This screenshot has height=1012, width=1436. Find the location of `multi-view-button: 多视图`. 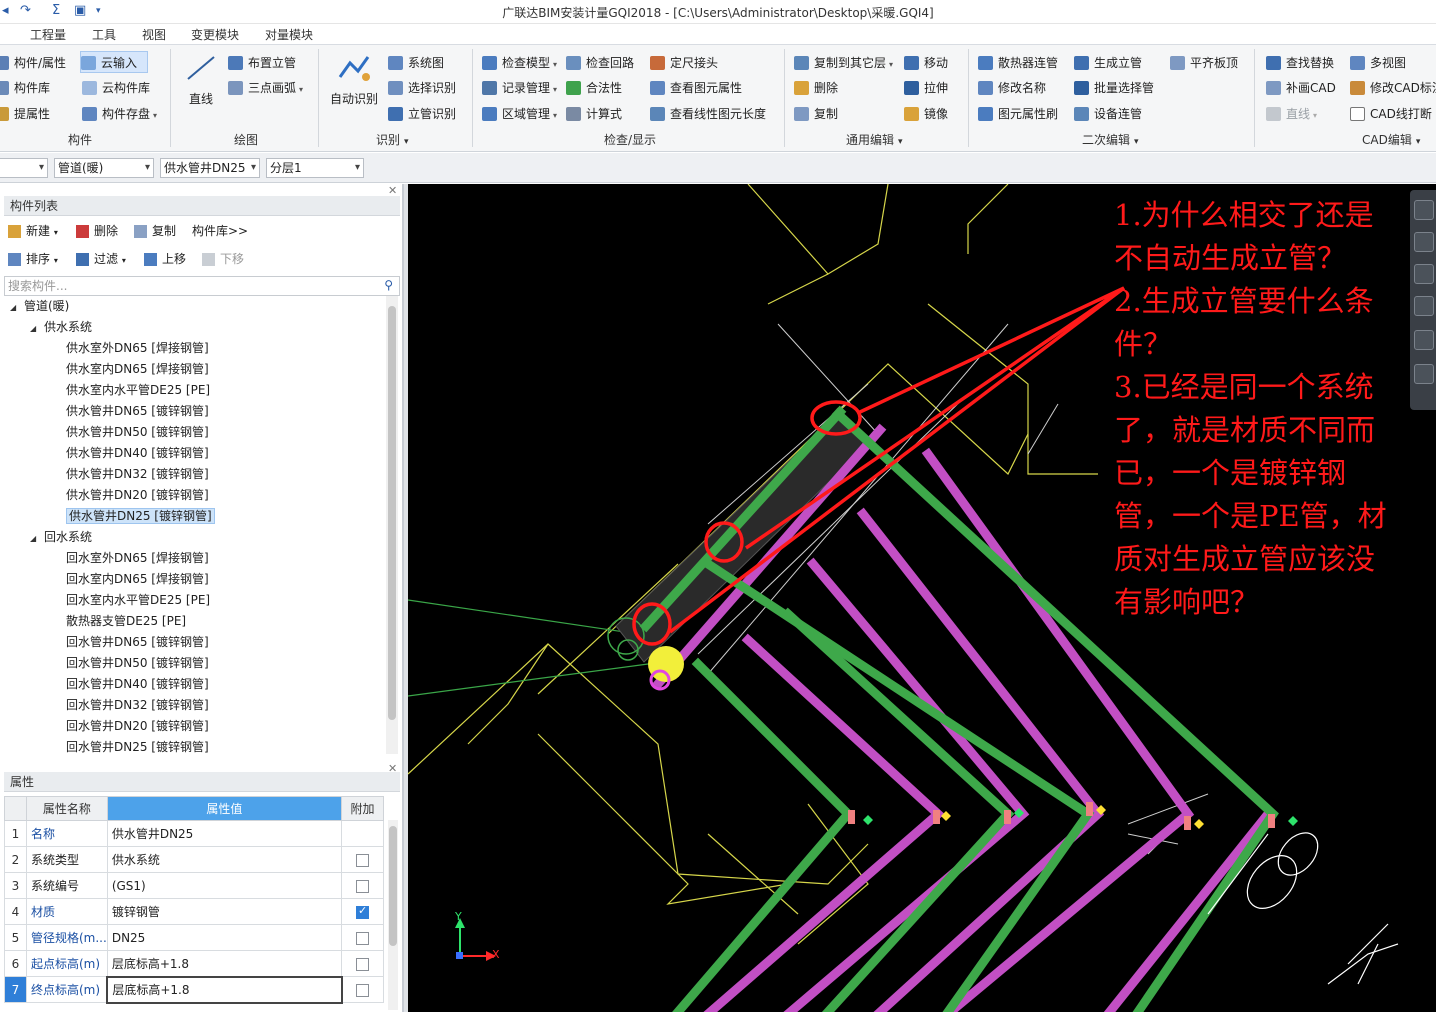

multi-view-button: 多视图 is located at coordinates (1378, 63).